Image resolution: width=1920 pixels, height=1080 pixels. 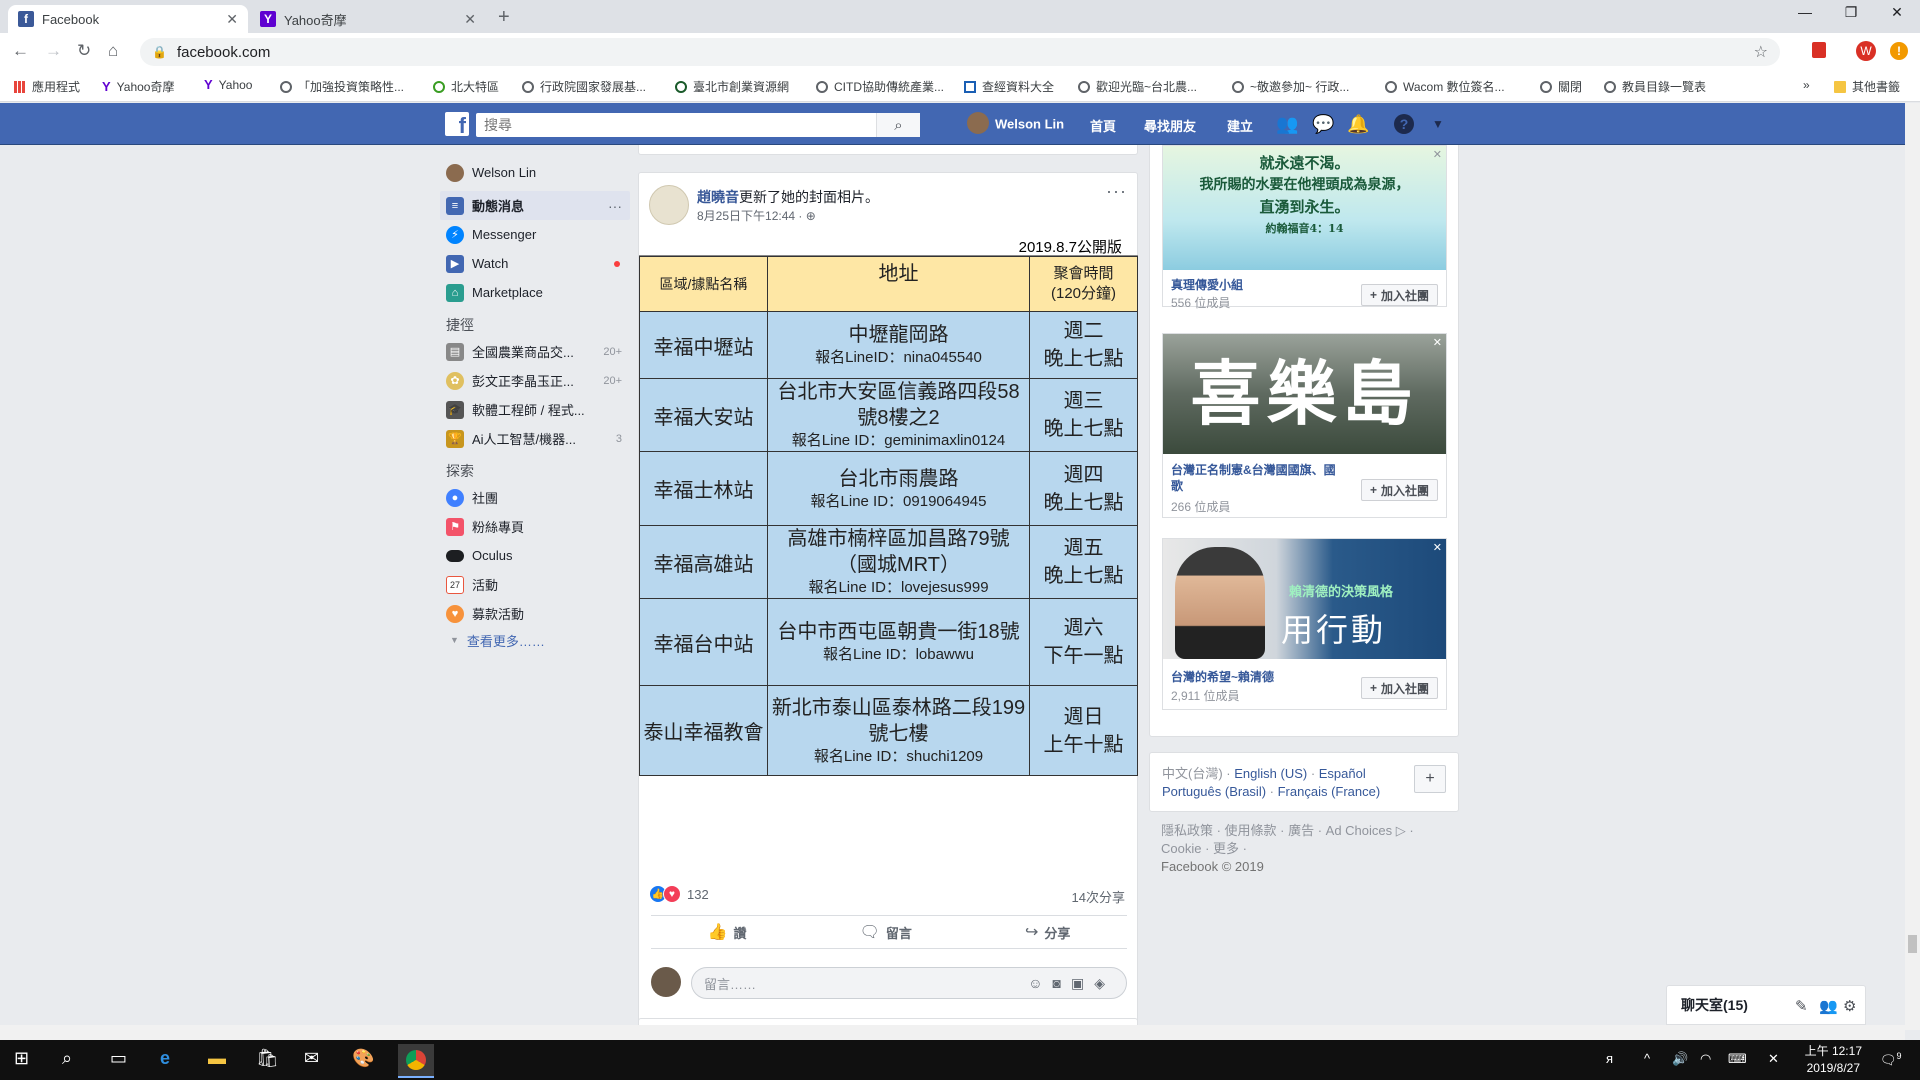 I want to click on chat-sidebar-toggle: 聊天室(15) ✎ 👥 ⚙, so click(x=1766, y=1005).